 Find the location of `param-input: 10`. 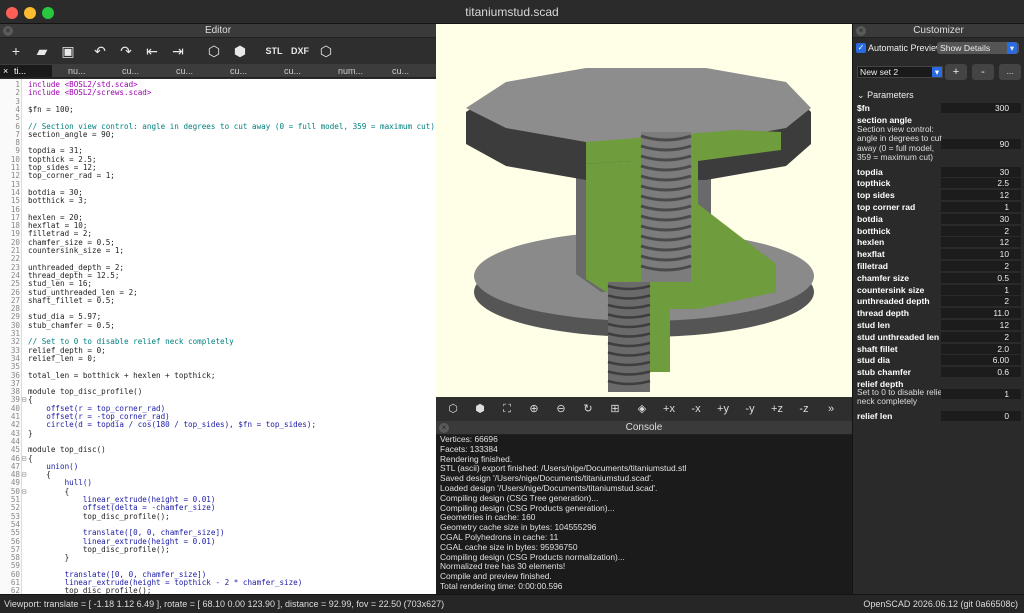

param-input: 10 is located at coordinates (981, 254).